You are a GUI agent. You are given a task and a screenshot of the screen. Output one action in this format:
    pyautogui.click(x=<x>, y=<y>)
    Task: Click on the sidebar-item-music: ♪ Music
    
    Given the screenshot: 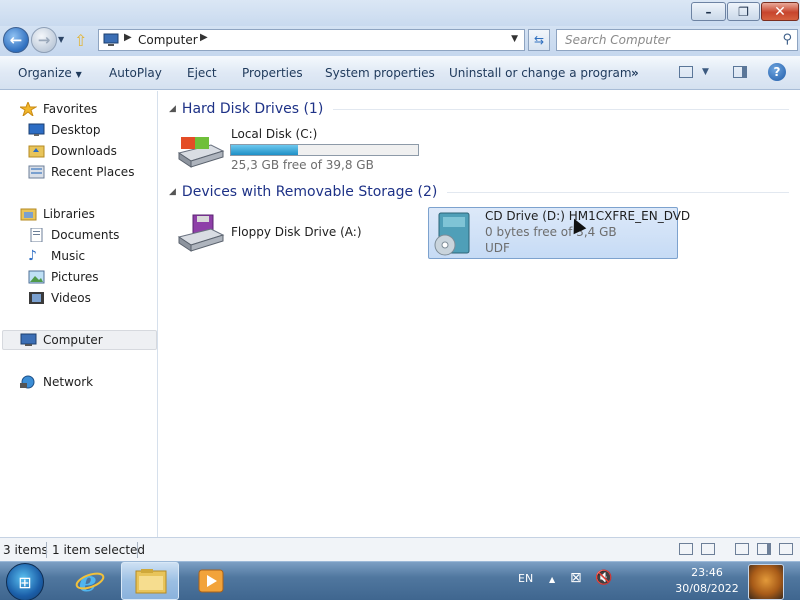 What is the action you would take?
    pyautogui.click(x=56, y=256)
    